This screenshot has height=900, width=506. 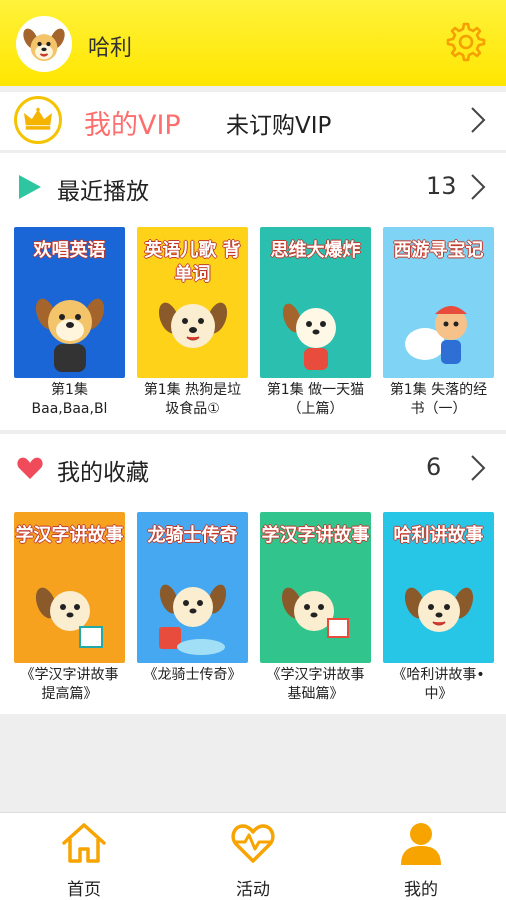 I want to click on series-caption: 《哈利讲故事•中》, so click(x=438, y=684).